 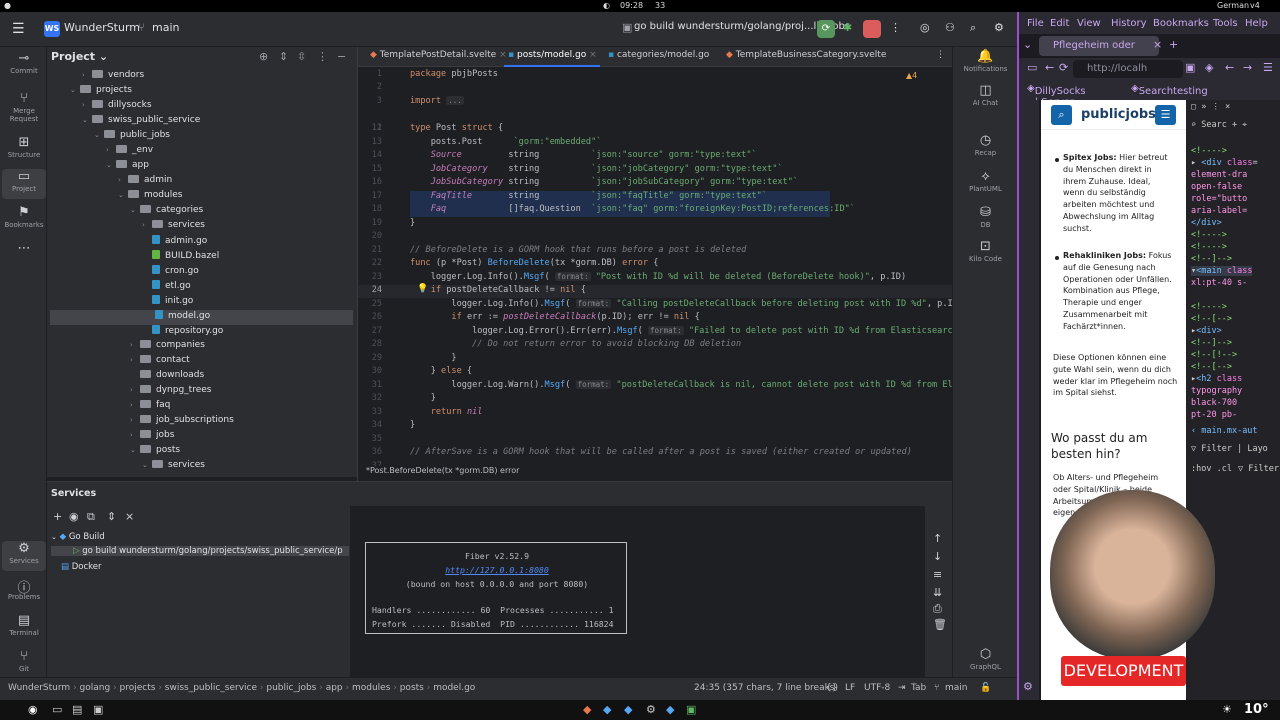 I want to click on toolbar-icon-1: ▣, so click(x=1190, y=67).